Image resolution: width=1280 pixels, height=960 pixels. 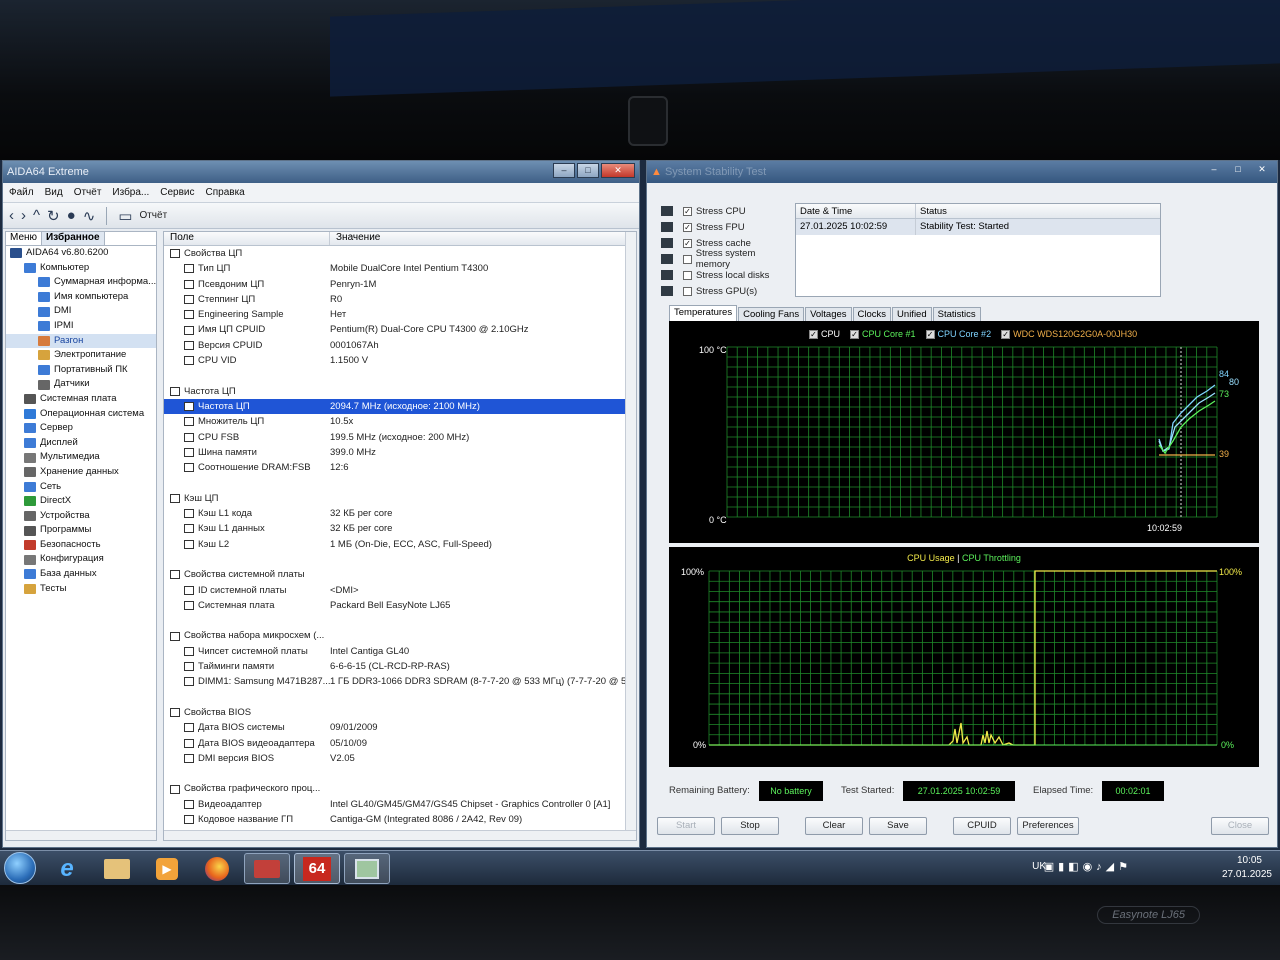 I want to click on table-row: Множитель ЦП 10.5x, so click(x=400, y=421).